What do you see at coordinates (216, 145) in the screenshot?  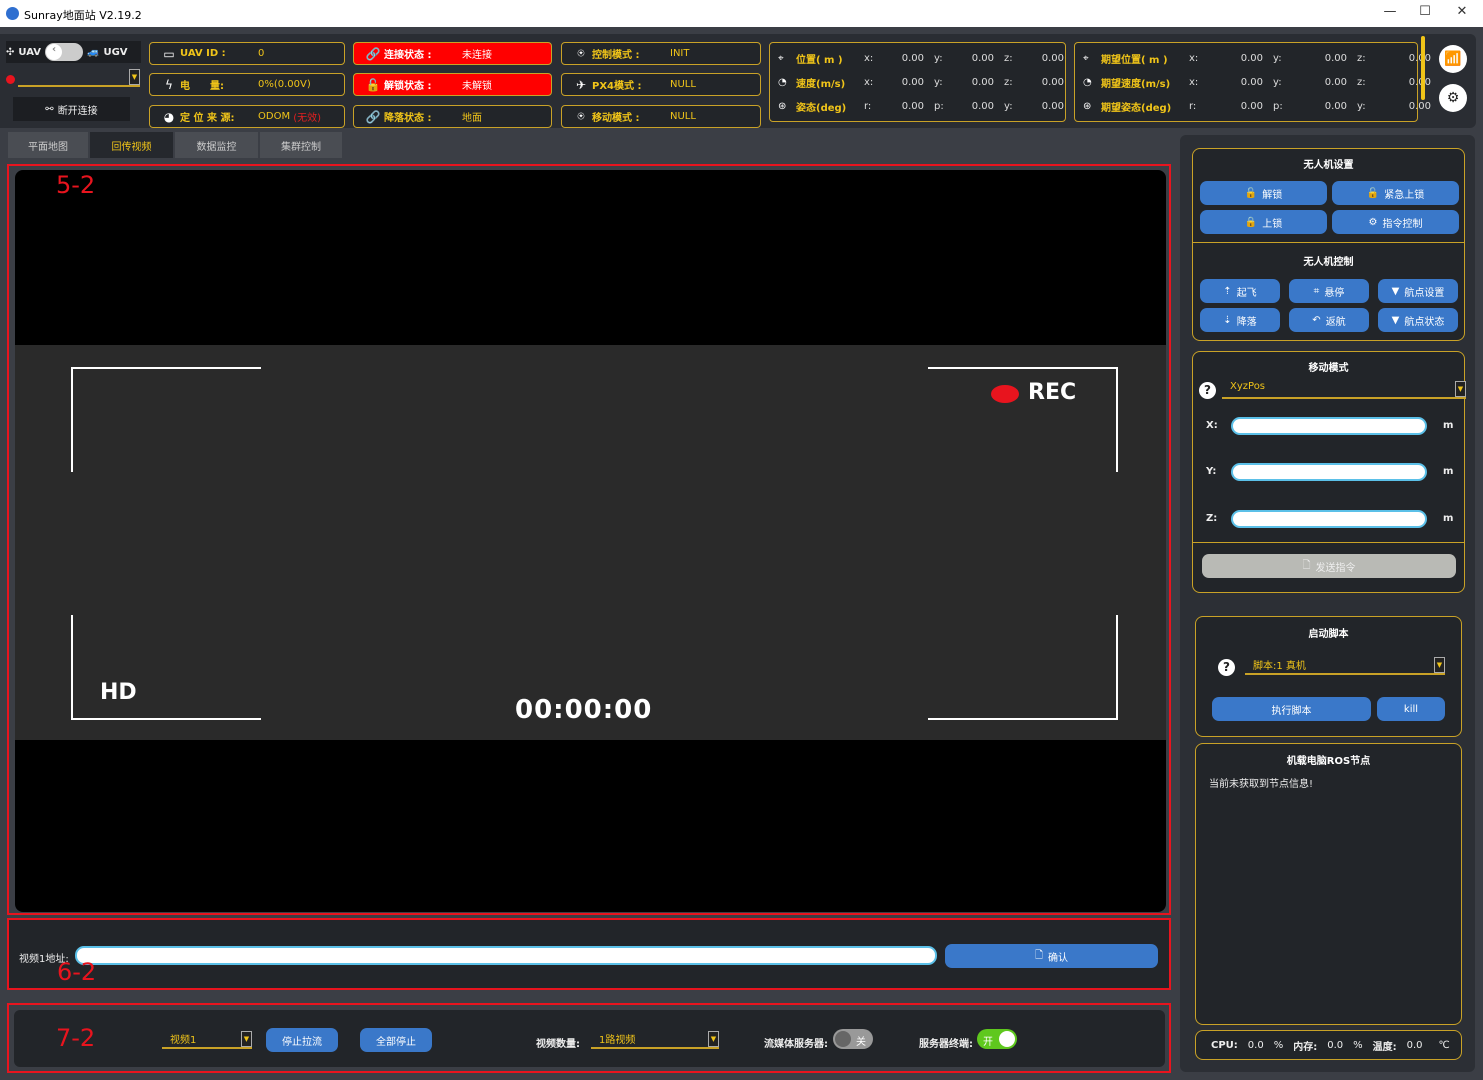 I see `tab-2: 数据监控` at bounding box center [216, 145].